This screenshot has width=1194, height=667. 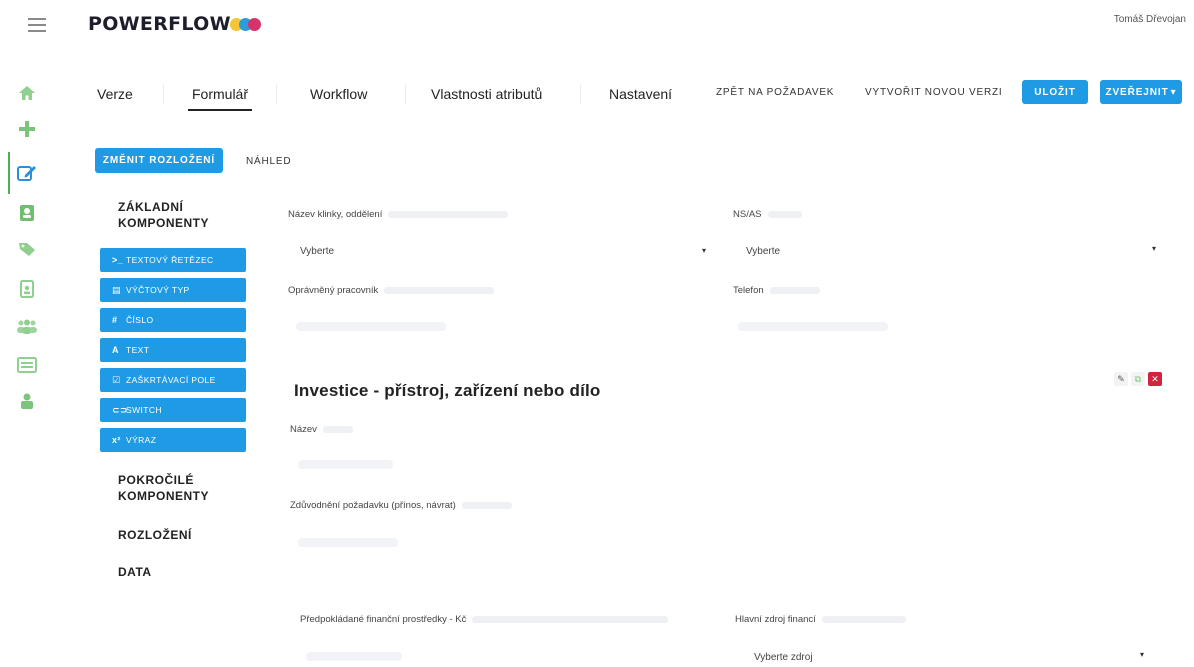 What do you see at coordinates (27, 129) in the screenshot?
I see `plus-icon` at bounding box center [27, 129].